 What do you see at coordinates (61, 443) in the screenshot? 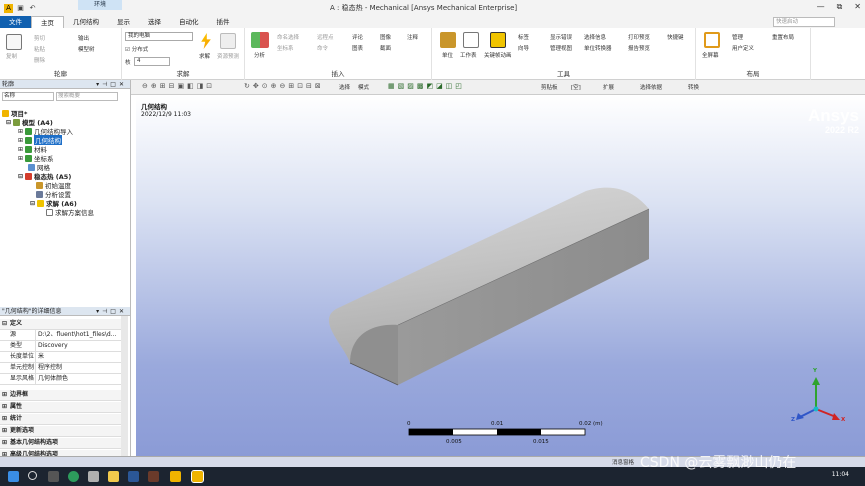
I see `details-section-basic-geometry-options: ⊞ 基本几何结构选项` at bounding box center [61, 443].